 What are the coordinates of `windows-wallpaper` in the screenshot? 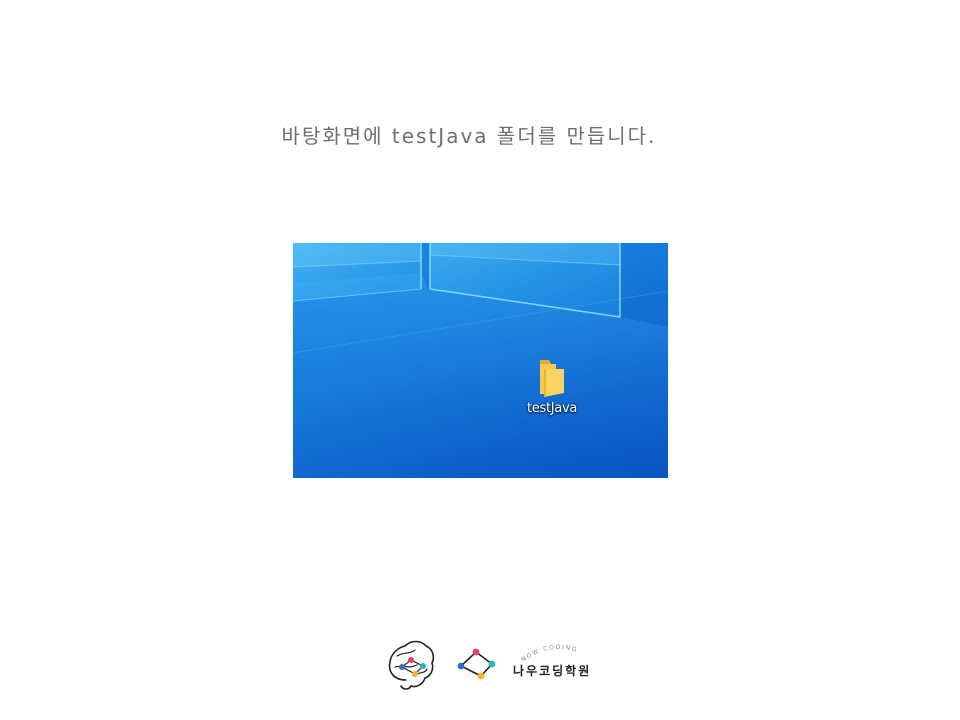 It's located at (480, 360).